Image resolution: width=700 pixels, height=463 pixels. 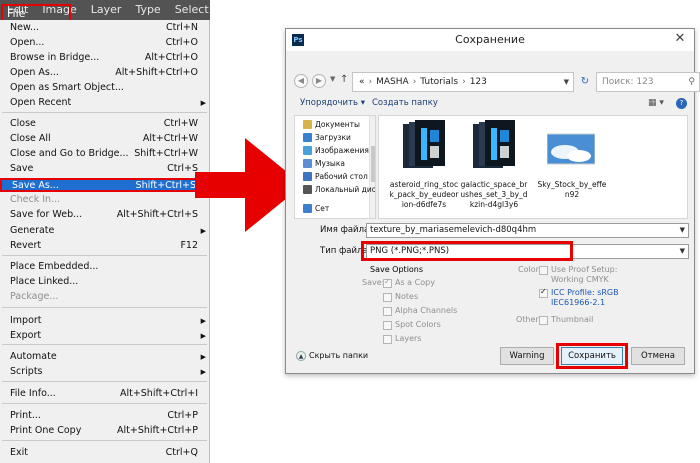 What do you see at coordinates (104, 43) in the screenshot?
I see `menu-item-open: Open... Ctrl+O` at bounding box center [104, 43].